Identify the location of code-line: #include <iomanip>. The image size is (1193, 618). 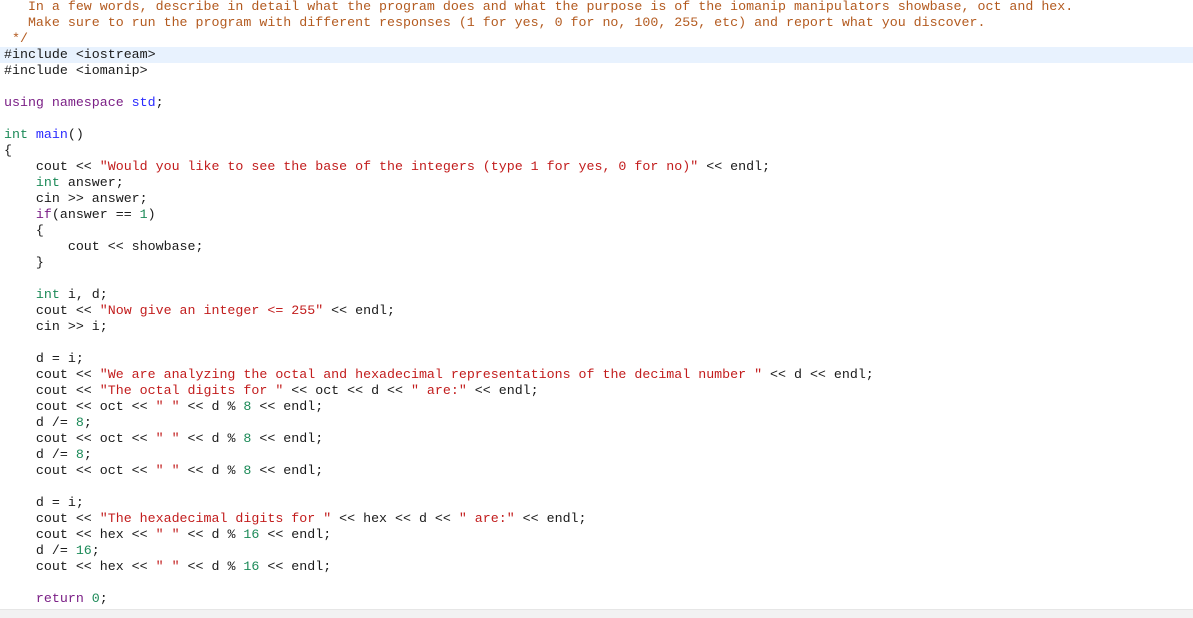
(596, 71).